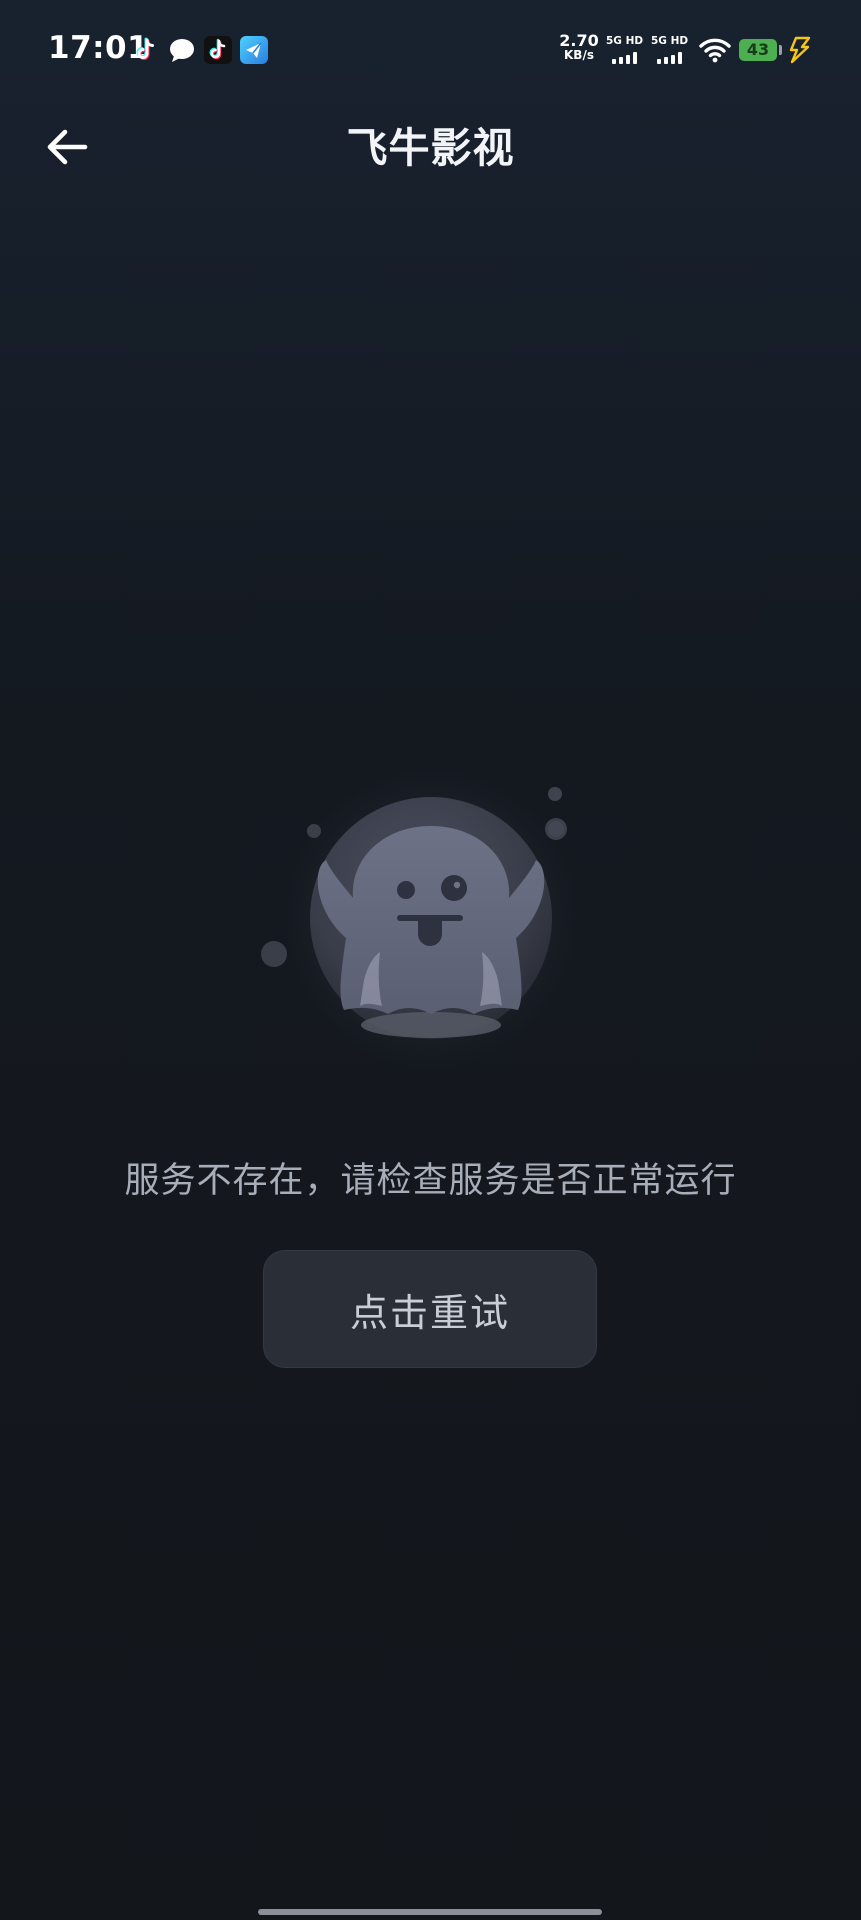  I want to click on sim1-signal: 5G HD, so click(625, 50).